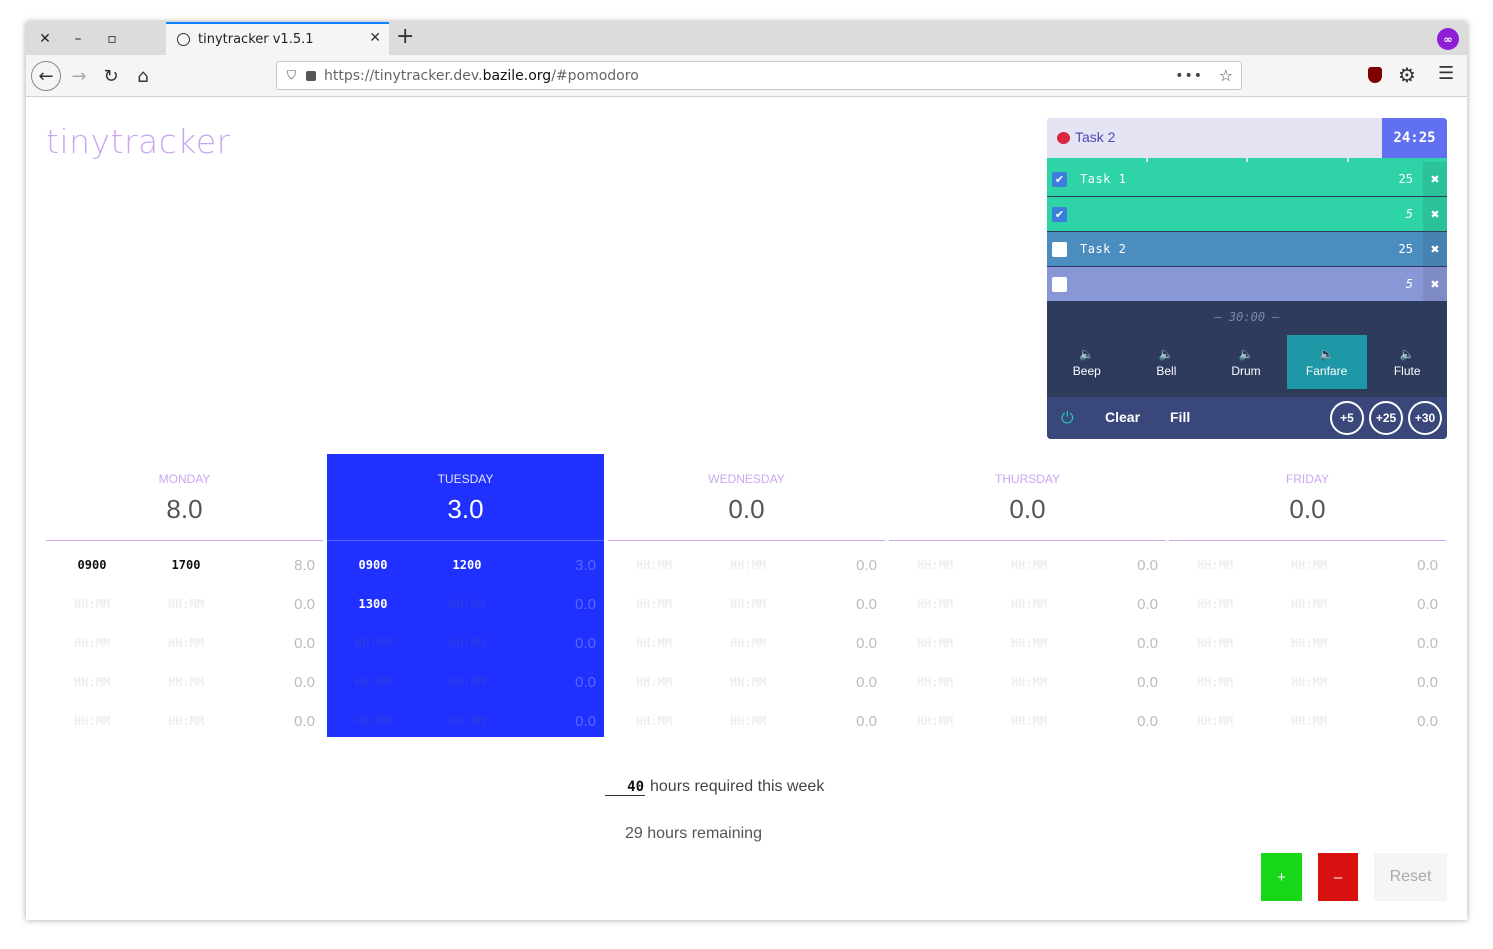 The image size is (1493, 949). What do you see at coordinates (1087, 362) in the screenshot?
I see `sound-option-beep: 🔈 Beep` at bounding box center [1087, 362].